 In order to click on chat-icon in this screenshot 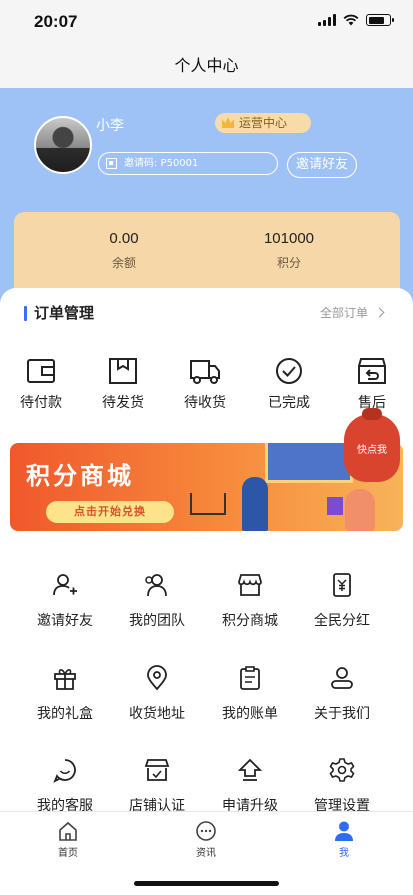, I will do `click(64, 771)`.